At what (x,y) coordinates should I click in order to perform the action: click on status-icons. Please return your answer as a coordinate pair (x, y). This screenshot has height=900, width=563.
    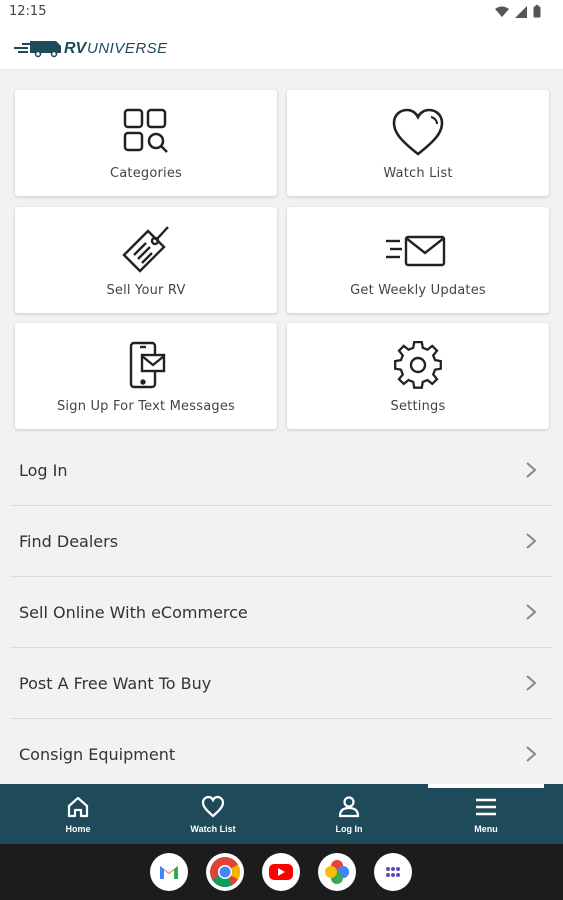
    Looking at the image, I should click on (518, 11).